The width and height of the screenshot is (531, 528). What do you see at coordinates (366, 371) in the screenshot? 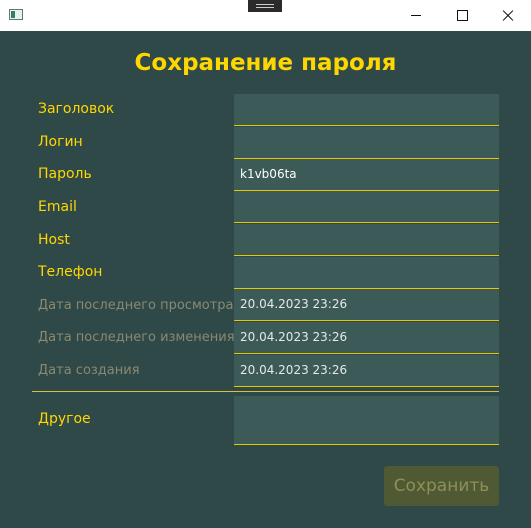
I see `created-field: 20.04.2023 23:26` at bounding box center [366, 371].